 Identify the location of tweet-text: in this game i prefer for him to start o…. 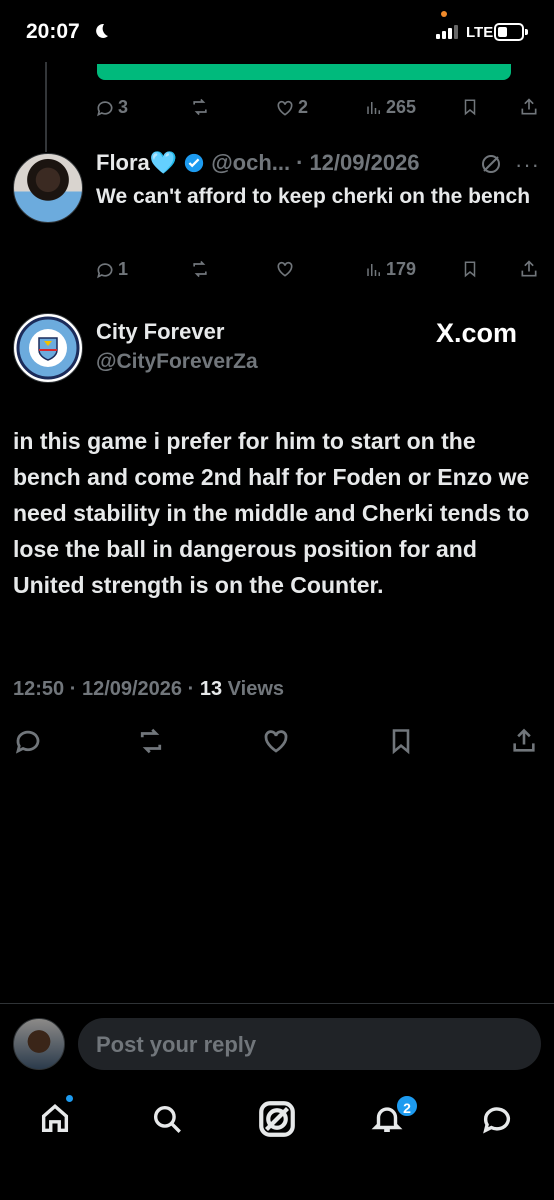
(271, 513).